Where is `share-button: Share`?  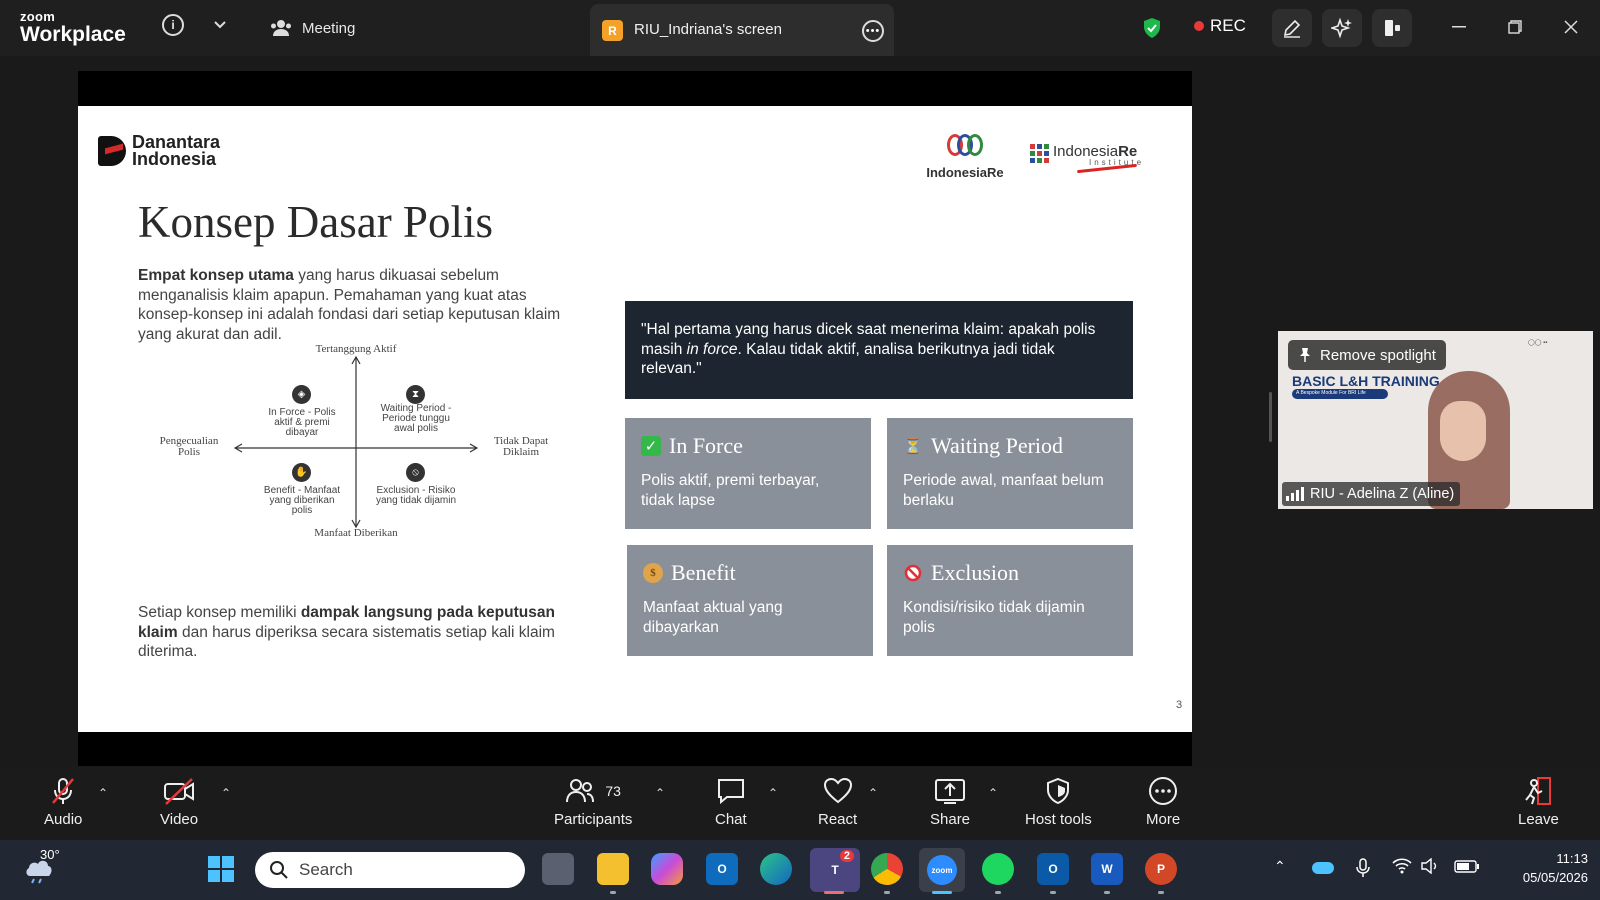
share-button: Share is located at coordinates (950, 801).